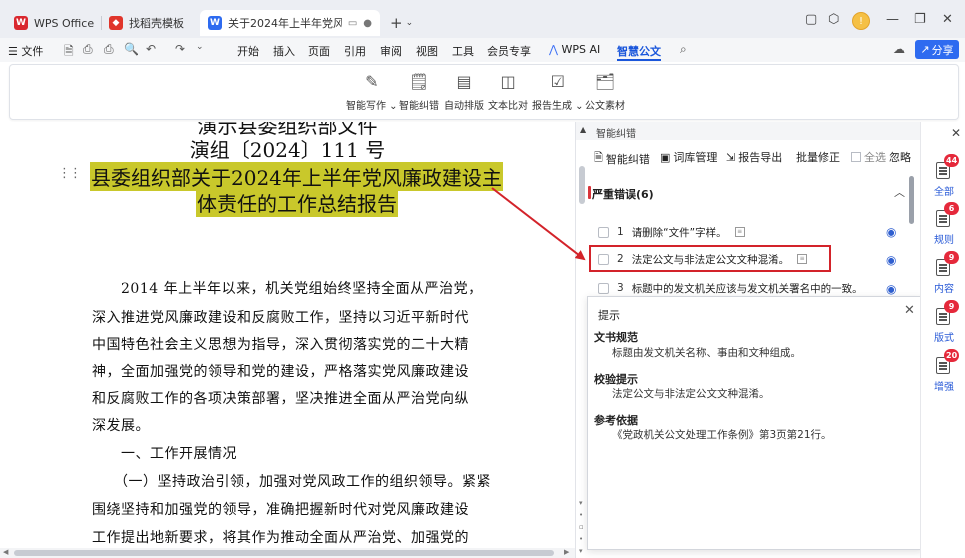  Describe the element at coordinates (899, 192) in the screenshot. I see `chevron-up-icon: ︿` at that location.